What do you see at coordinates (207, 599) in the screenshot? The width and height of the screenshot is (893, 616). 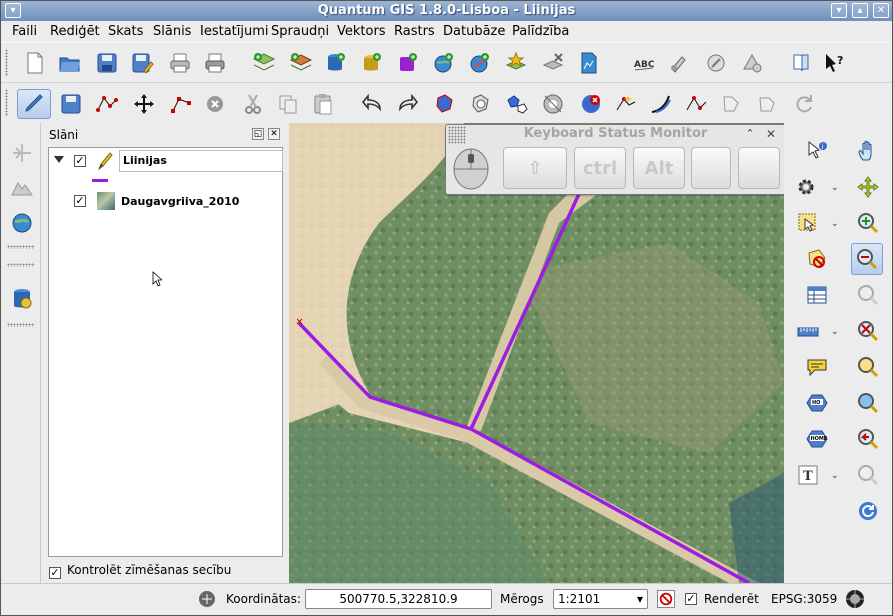 I see `coordinate-capture-icon` at bounding box center [207, 599].